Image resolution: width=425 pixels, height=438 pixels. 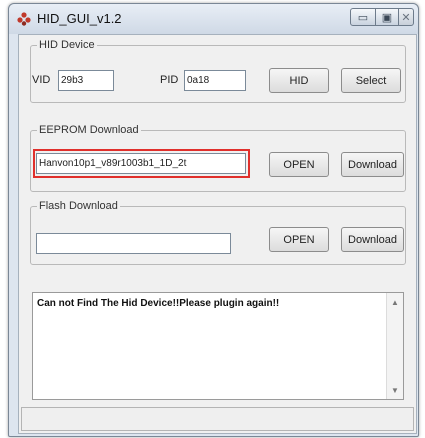 I want to click on close-icon: ✕, so click(x=406, y=17).